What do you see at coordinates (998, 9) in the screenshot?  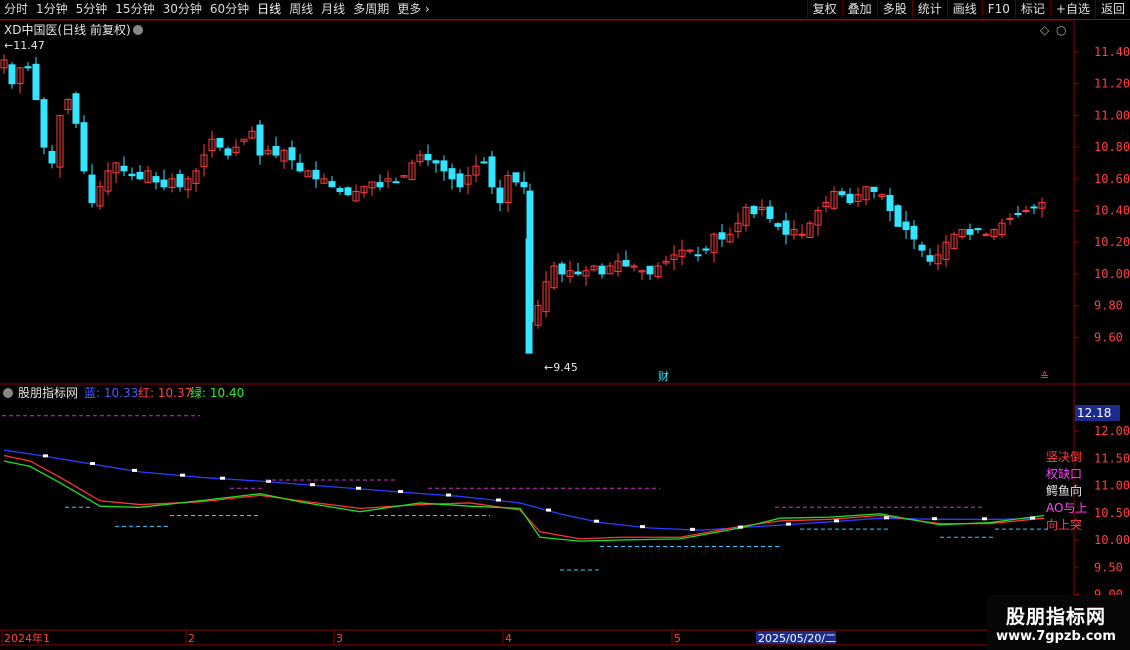 I see `toolbar-button-5: F10` at bounding box center [998, 9].